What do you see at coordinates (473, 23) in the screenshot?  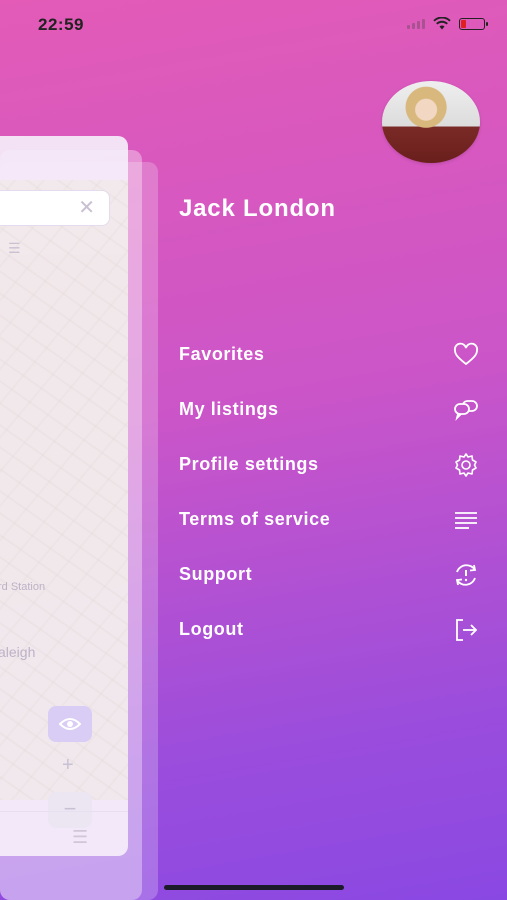 I see `battery-icon` at bounding box center [473, 23].